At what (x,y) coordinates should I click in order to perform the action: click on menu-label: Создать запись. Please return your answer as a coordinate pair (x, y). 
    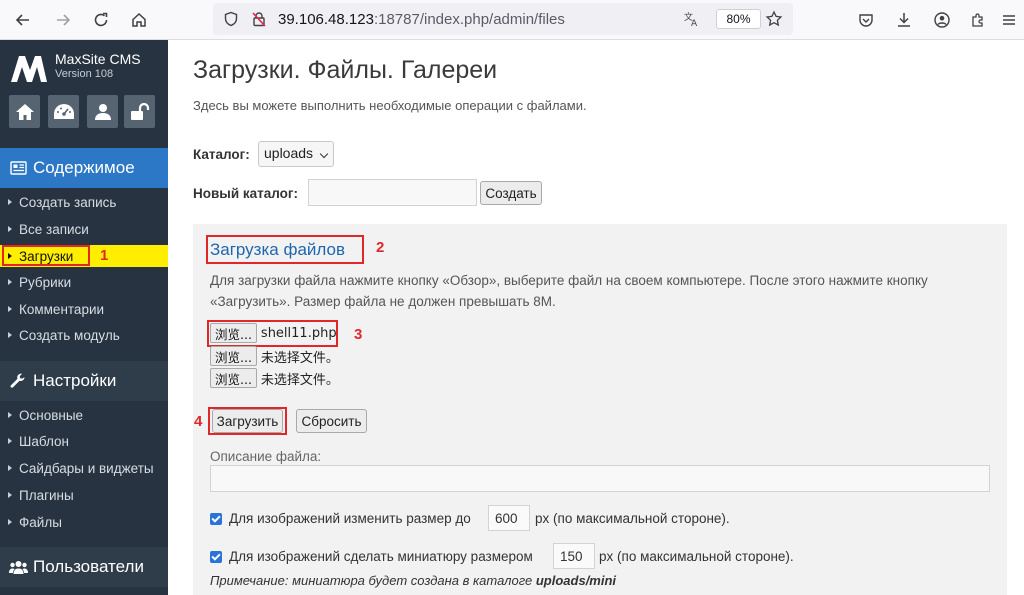
    Looking at the image, I should click on (68, 202).